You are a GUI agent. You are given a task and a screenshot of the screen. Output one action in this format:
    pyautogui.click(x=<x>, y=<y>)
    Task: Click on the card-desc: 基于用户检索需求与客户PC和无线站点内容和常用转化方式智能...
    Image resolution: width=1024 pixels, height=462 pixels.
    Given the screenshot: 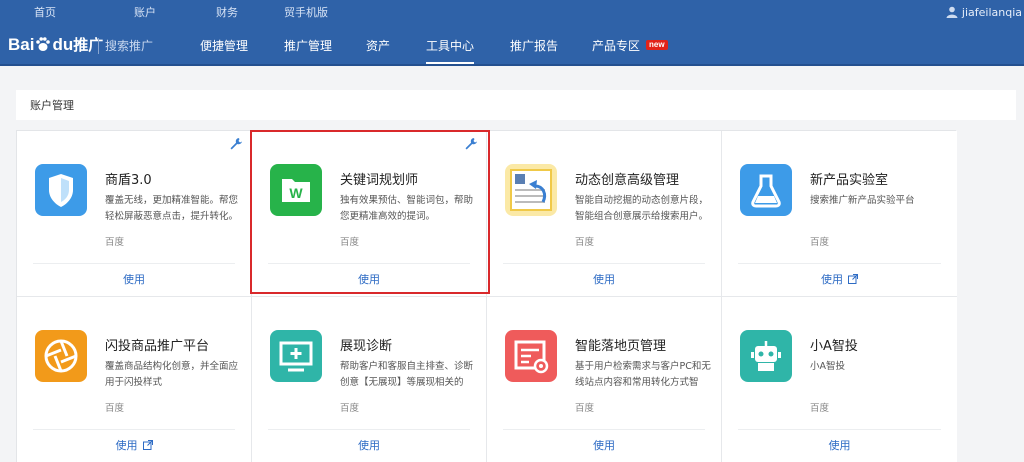 What is the action you would take?
    pyautogui.click(x=643, y=374)
    